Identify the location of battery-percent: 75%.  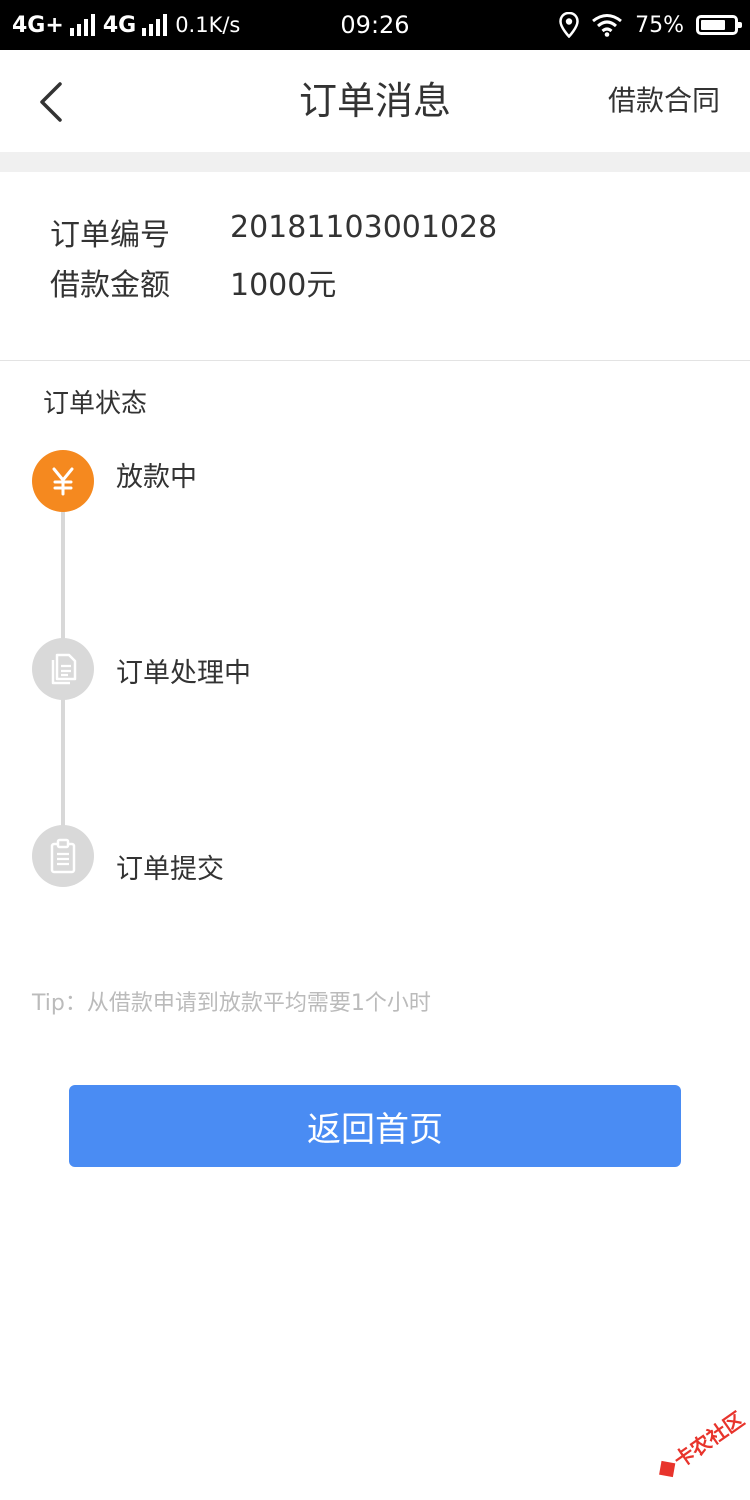
(659, 25).